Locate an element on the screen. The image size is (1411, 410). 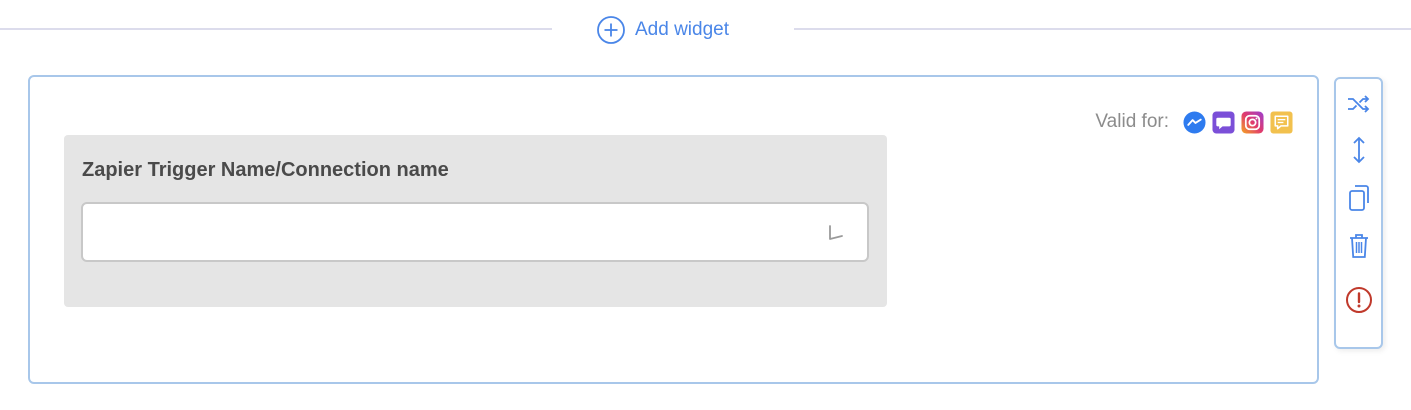
plus-circle-icon is located at coordinates (611, 30).